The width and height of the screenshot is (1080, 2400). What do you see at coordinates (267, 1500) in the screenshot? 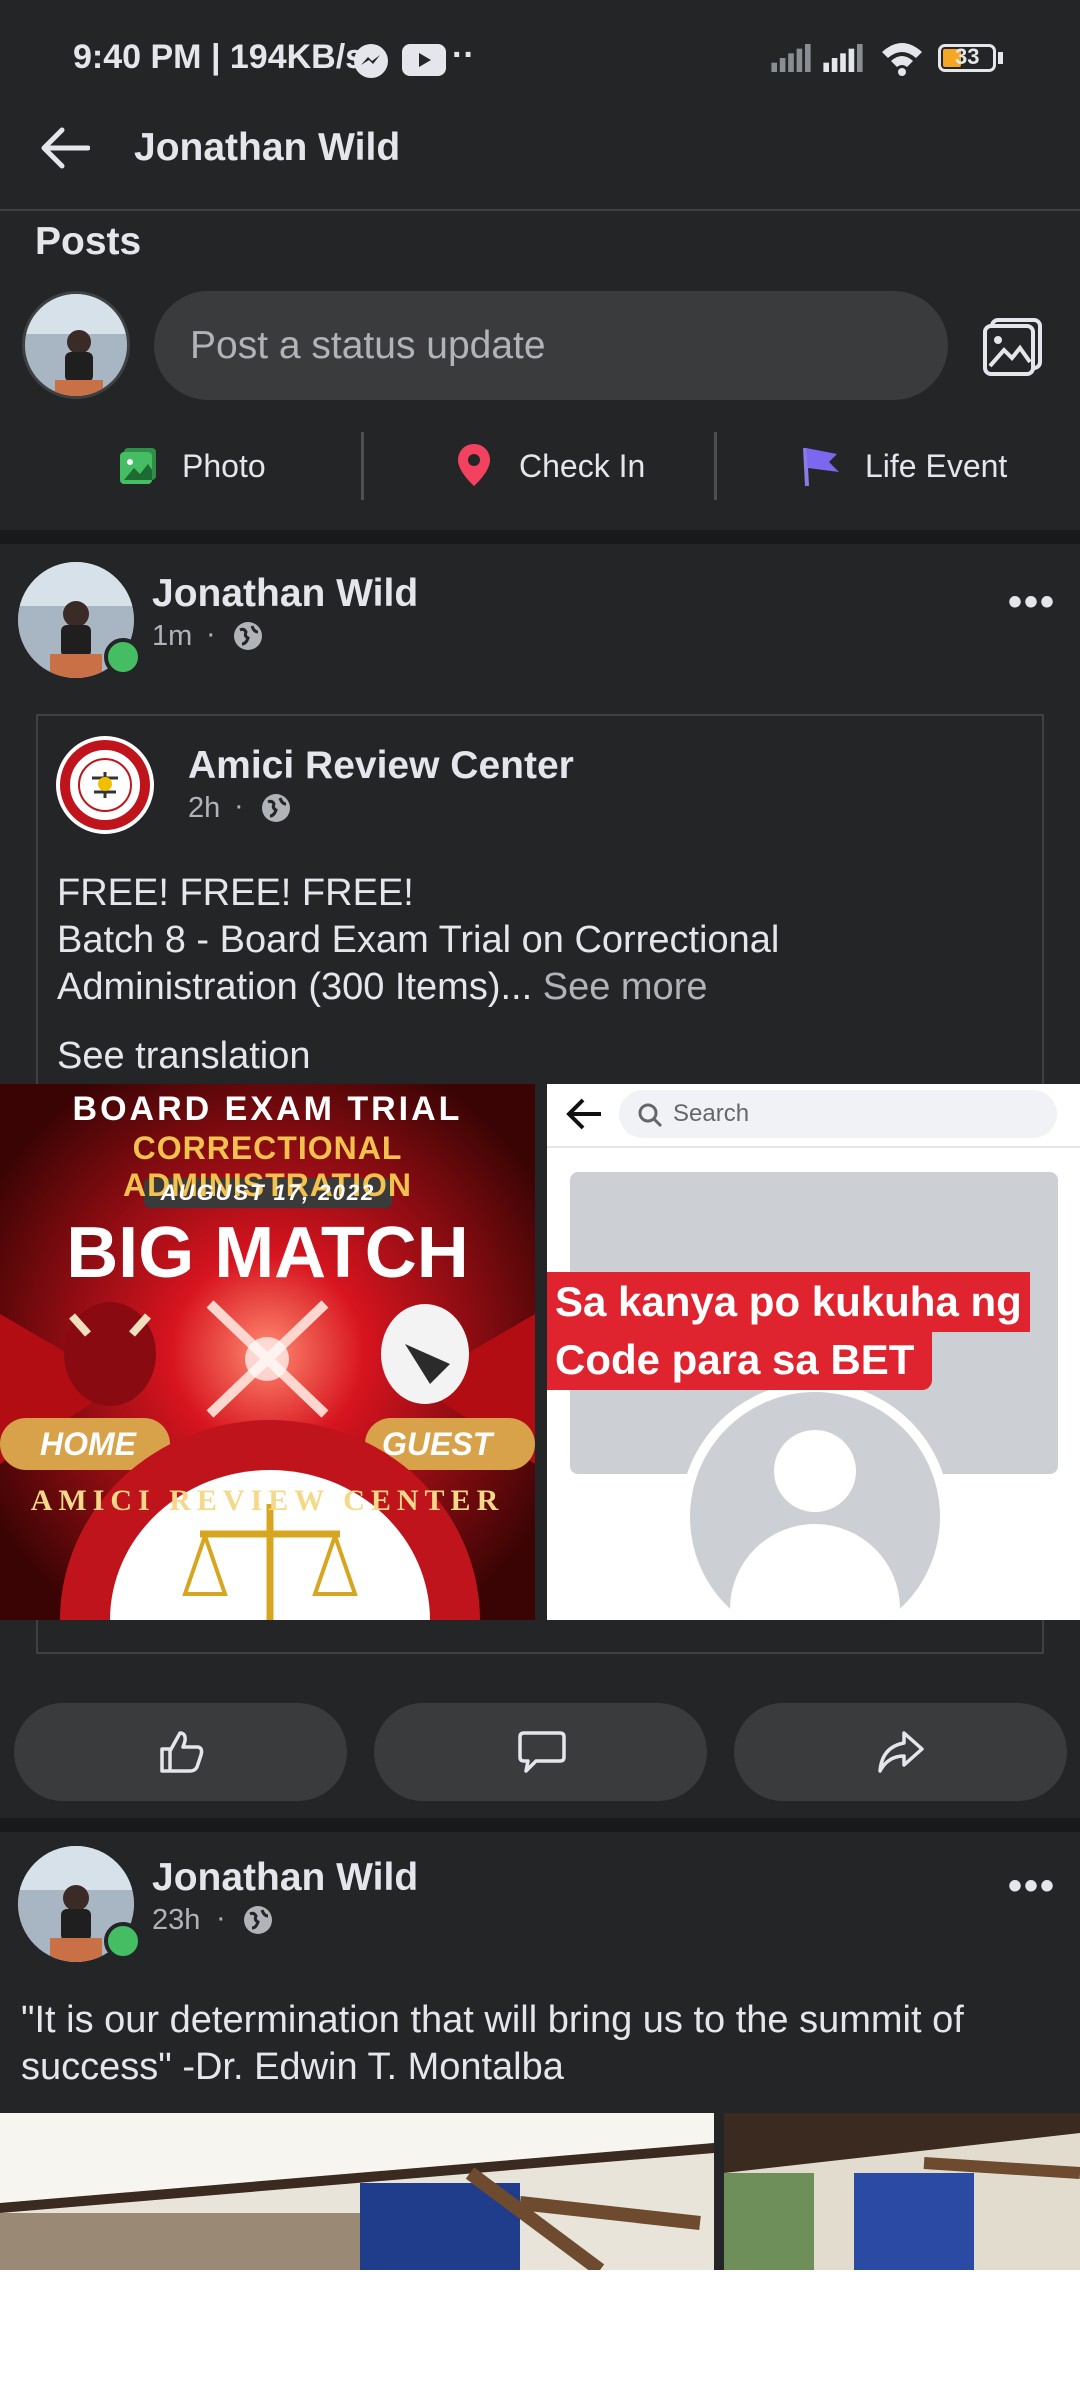
I see `poster-seal-text: AMICI REVIEW CENTER` at bounding box center [267, 1500].